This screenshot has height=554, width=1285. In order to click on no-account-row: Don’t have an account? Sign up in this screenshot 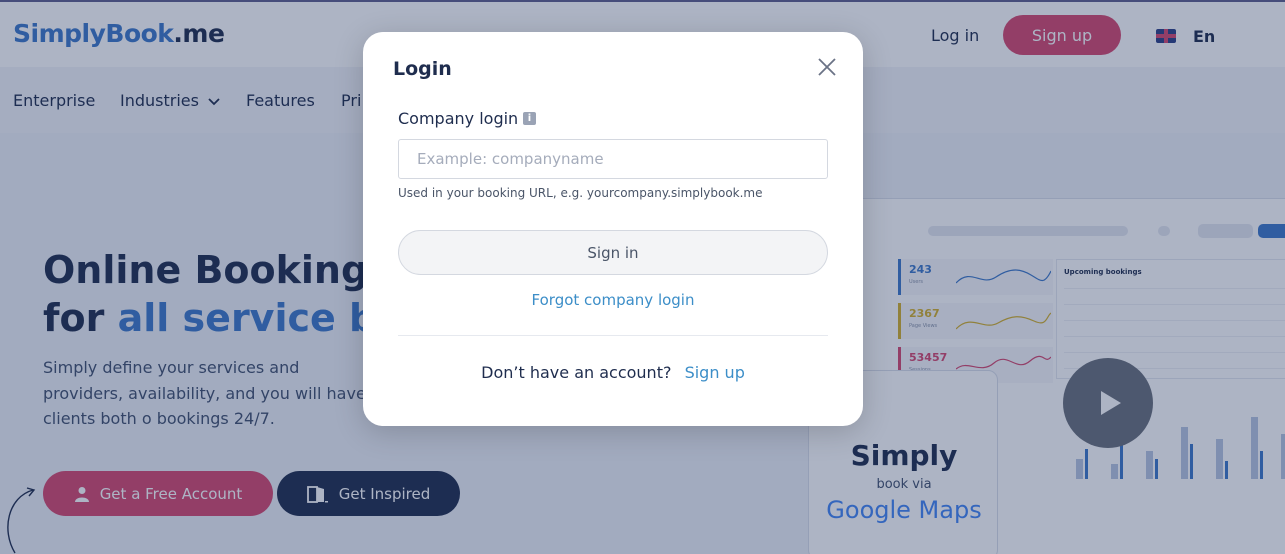, I will do `click(613, 372)`.